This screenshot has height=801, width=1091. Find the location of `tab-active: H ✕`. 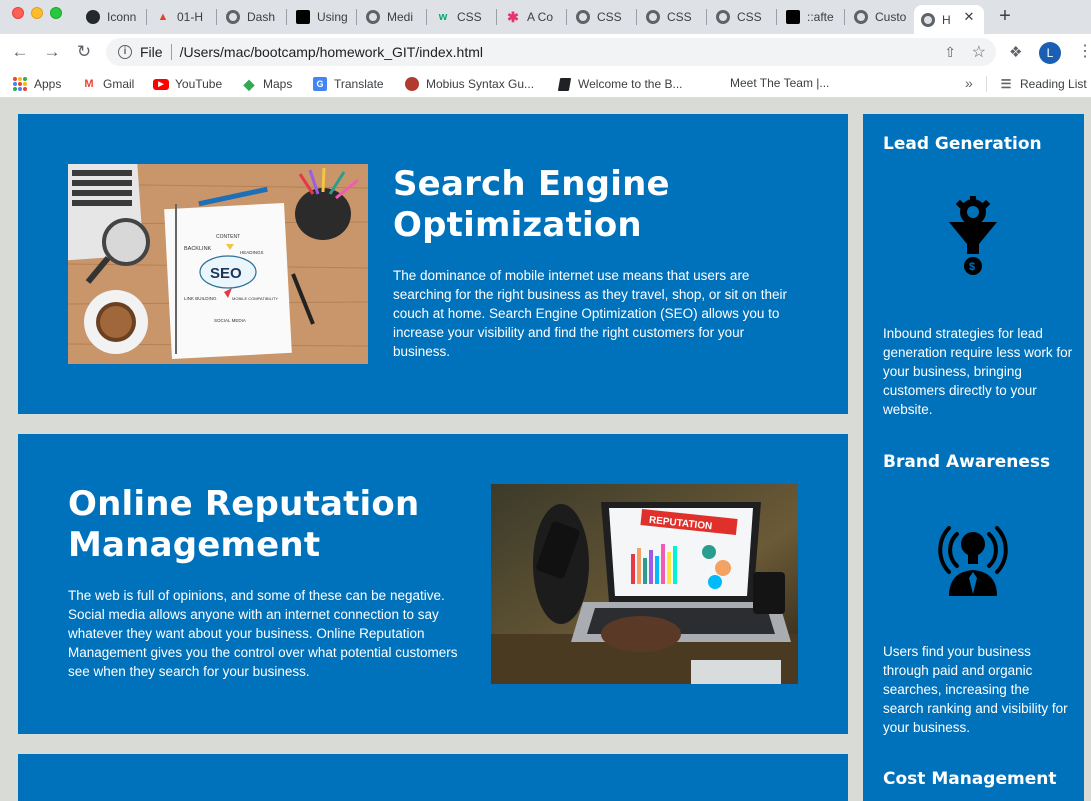

tab-active: H ✕ is located at coordinates (949, 19).